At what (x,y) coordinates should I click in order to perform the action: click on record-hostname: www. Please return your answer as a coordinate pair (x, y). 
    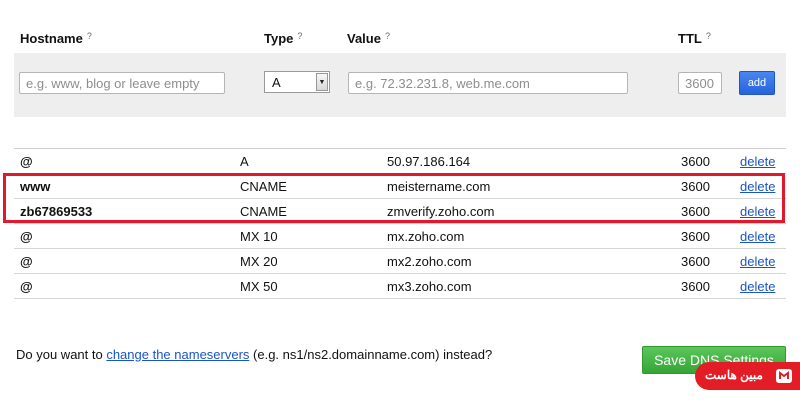
    Looking at the image, I should click on (35, 186).